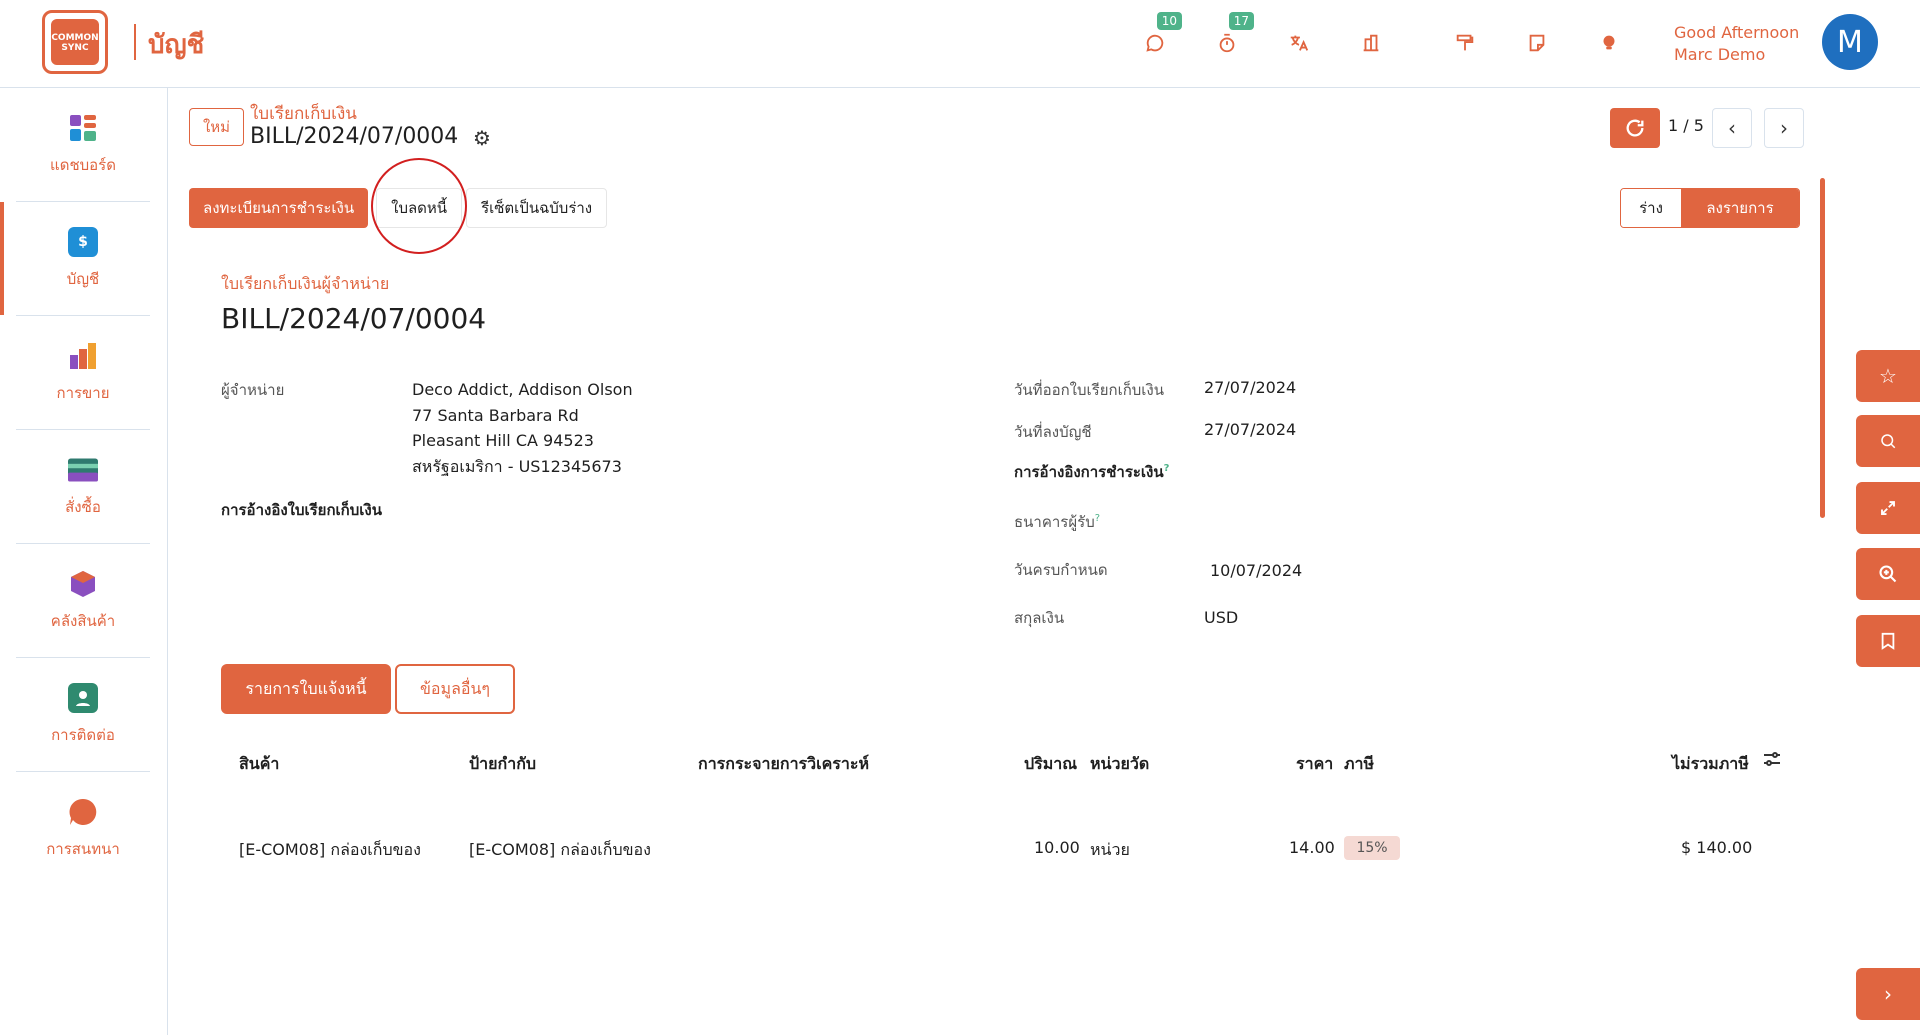 The width and height of the screenshot is (1920, 1035). What do you see at coordinates (75, 259) in the screenshot?
I see `sidebar-item-accounting: $ บัญชี` at bounding box center [75, 259].